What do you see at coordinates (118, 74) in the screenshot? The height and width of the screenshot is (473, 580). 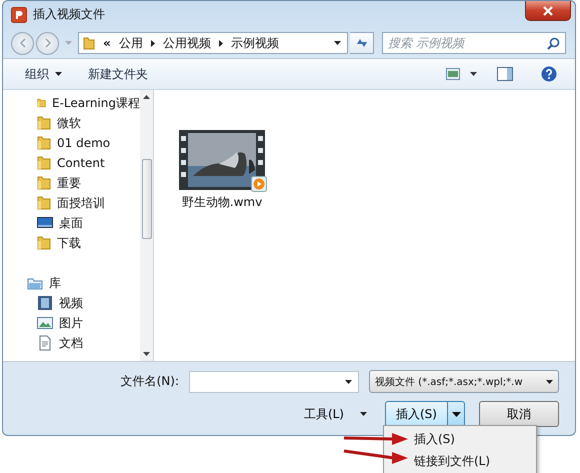 I see `toolbar-button: 新建文件夹` at bounding box center [118, 74].